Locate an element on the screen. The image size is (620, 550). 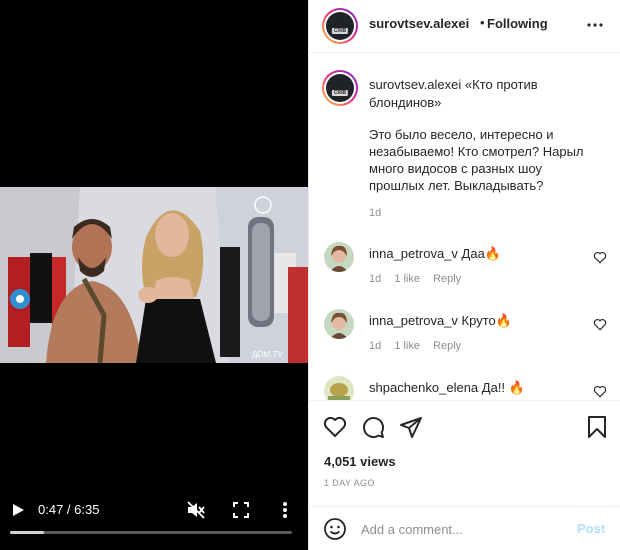
bookmark-icon is located at coordinates (597, 427).